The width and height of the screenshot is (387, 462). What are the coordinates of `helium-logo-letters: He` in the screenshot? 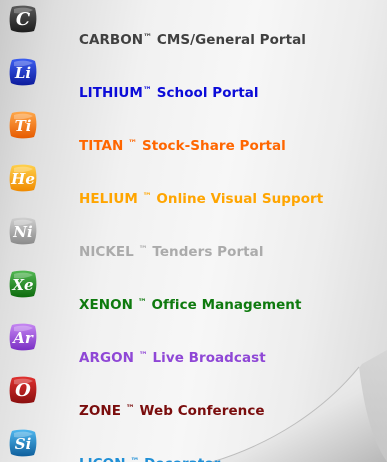 It's located at (22, 179).